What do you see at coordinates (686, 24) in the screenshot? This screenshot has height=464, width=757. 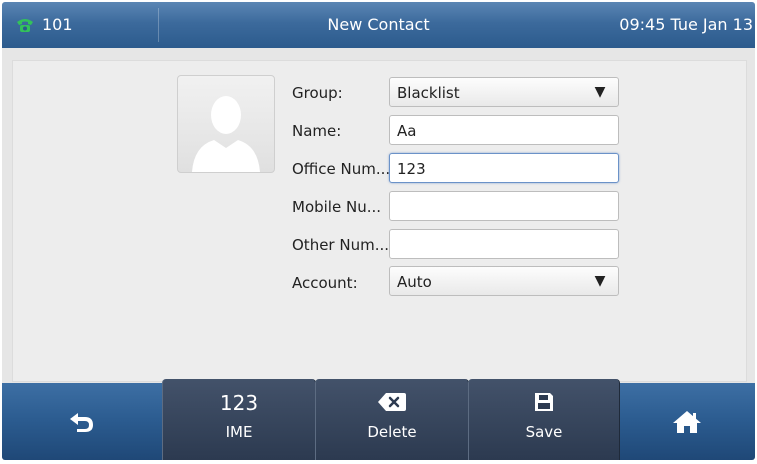 I see `clock: 09:45 Tue Jan 13` at bounding box center [686, 24].